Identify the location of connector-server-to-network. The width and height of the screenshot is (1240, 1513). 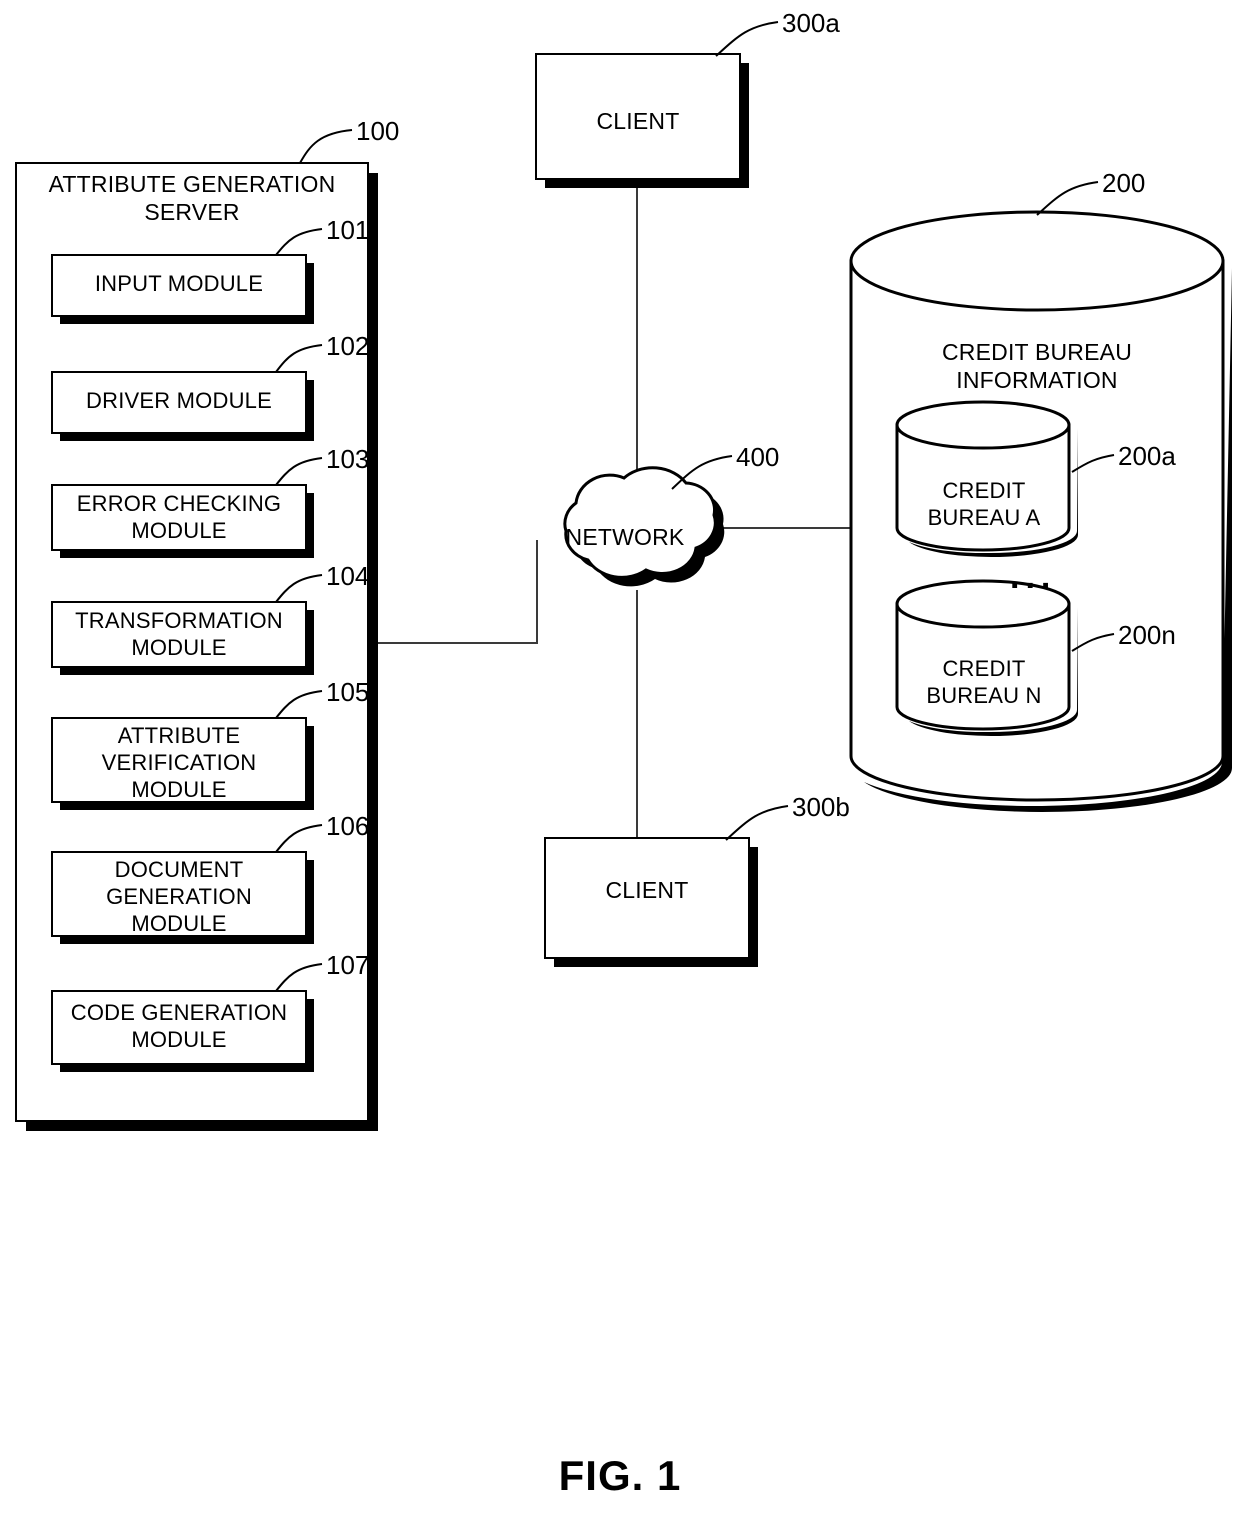
(458, 592).